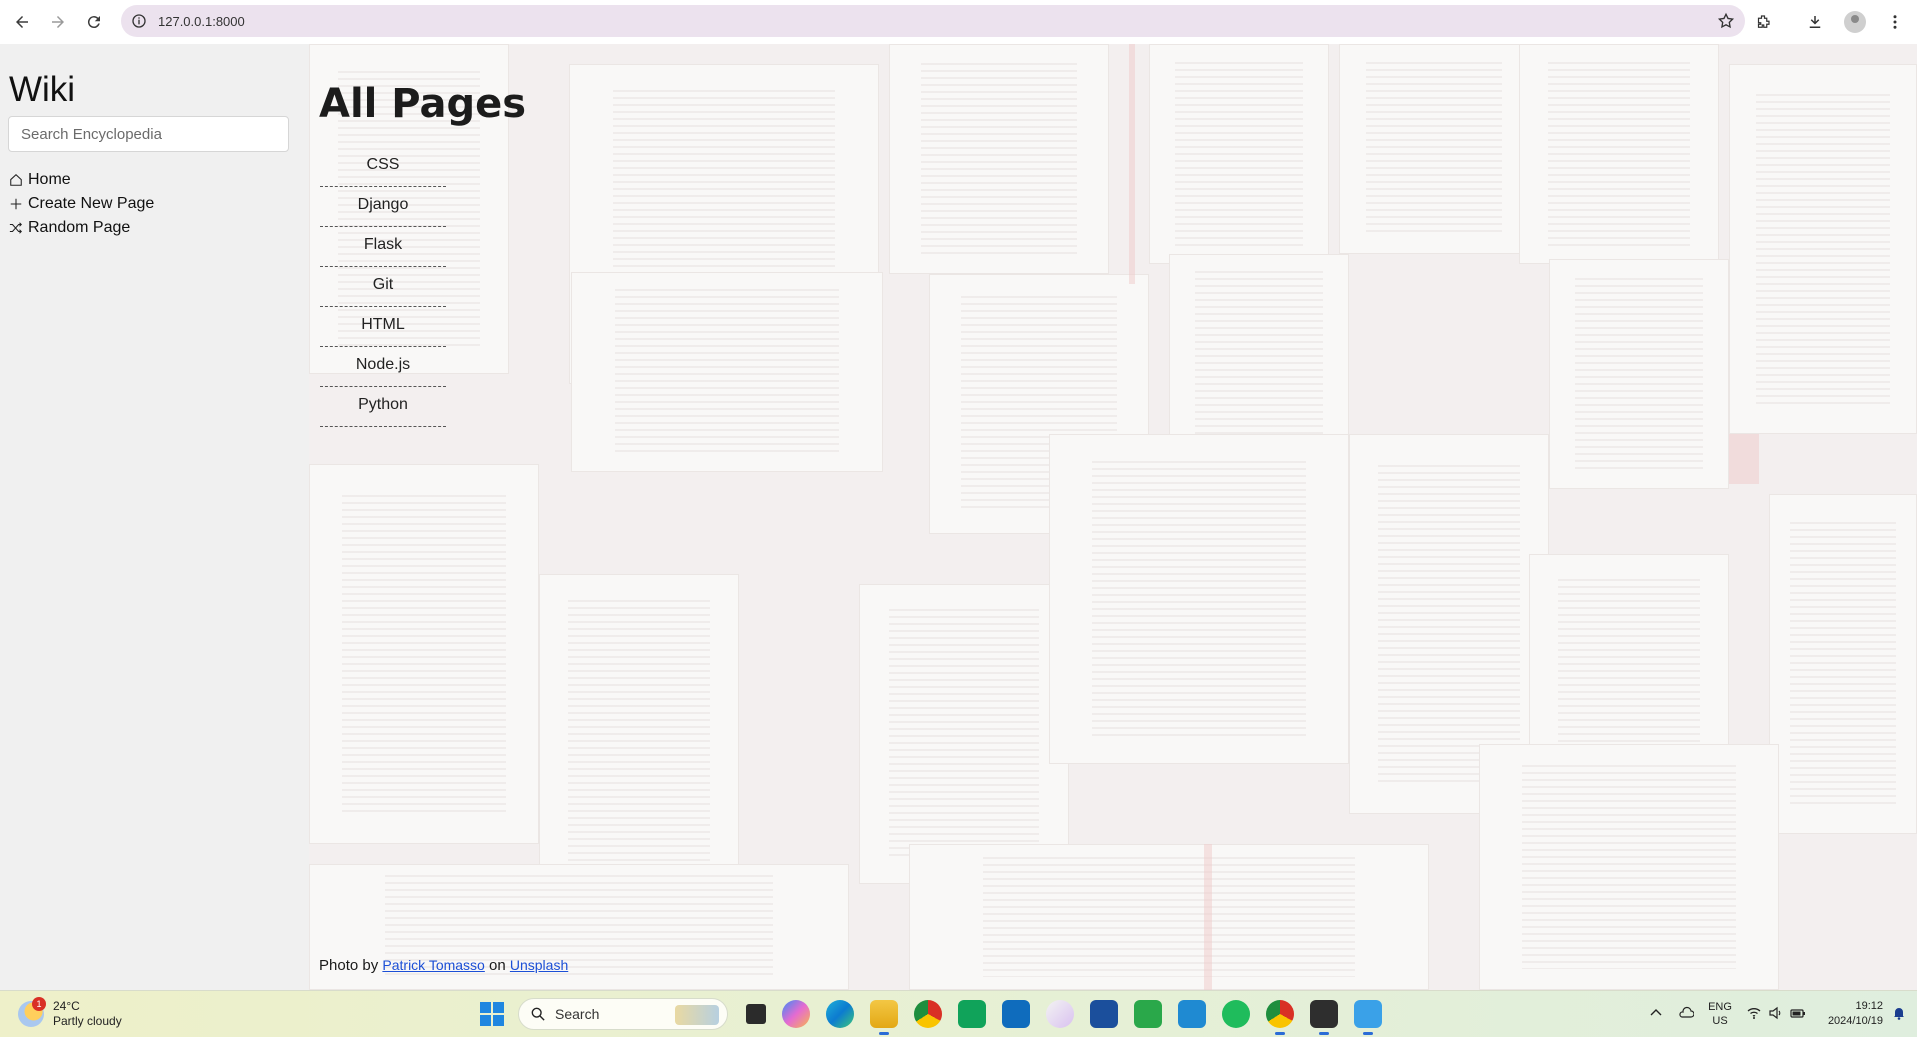  What do you see at coordinates (349, 965) in the screenshot?
I see `credit-prefix: Photo by` at bounding box center [349, 965].